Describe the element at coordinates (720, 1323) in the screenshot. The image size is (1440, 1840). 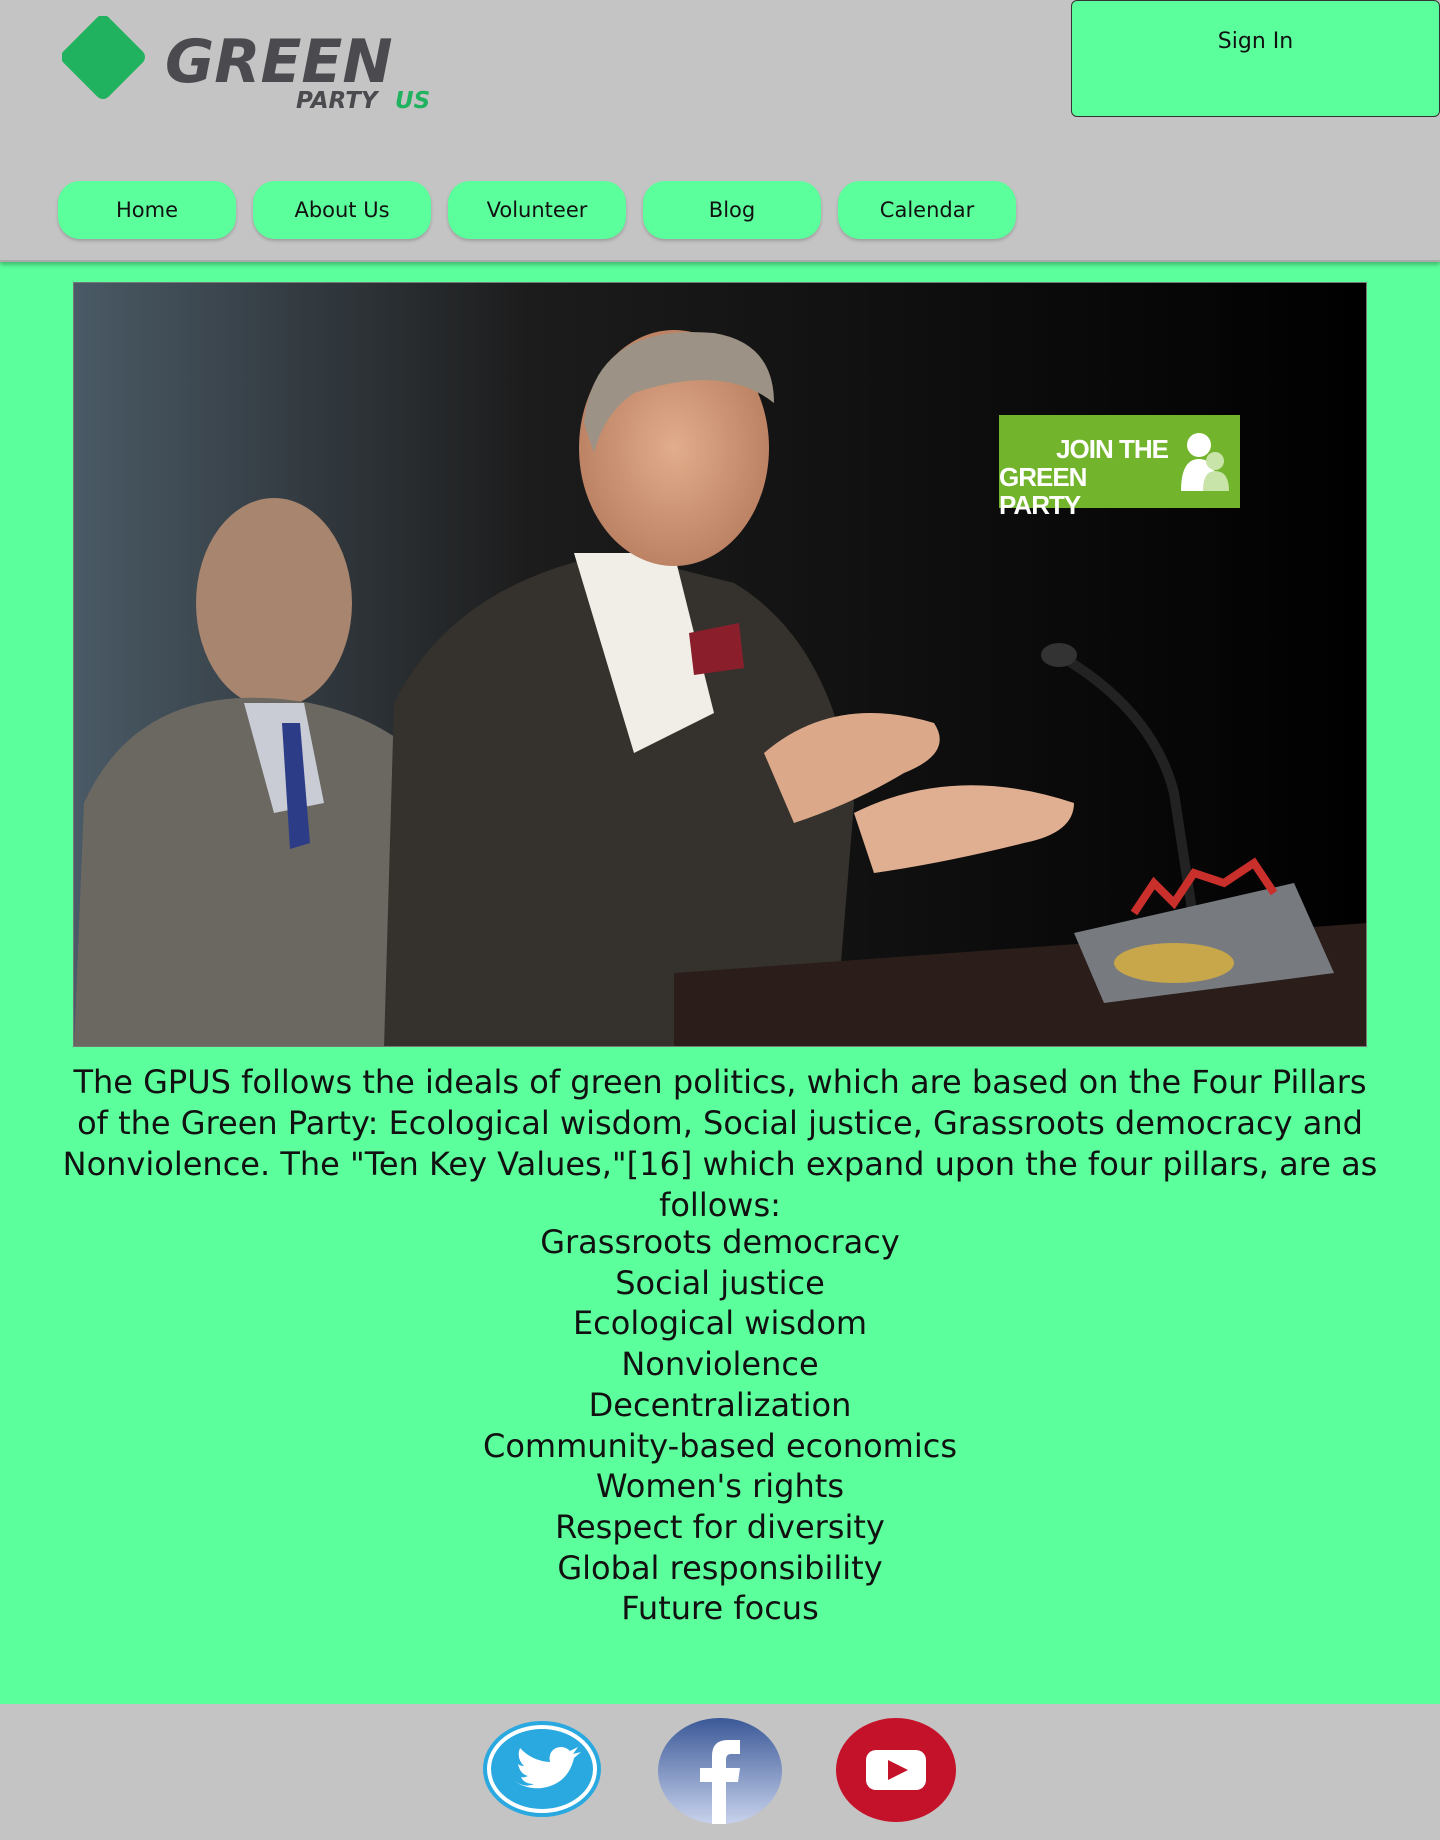
I see `list-item: Ecological wisdom` at that location.